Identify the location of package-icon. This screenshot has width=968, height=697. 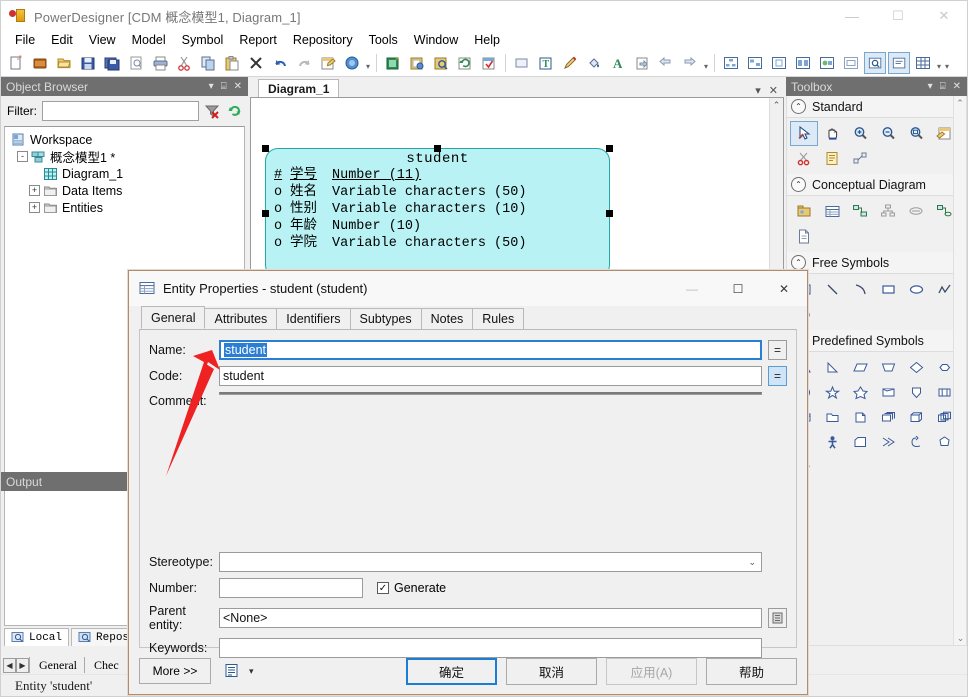
(804, 211).